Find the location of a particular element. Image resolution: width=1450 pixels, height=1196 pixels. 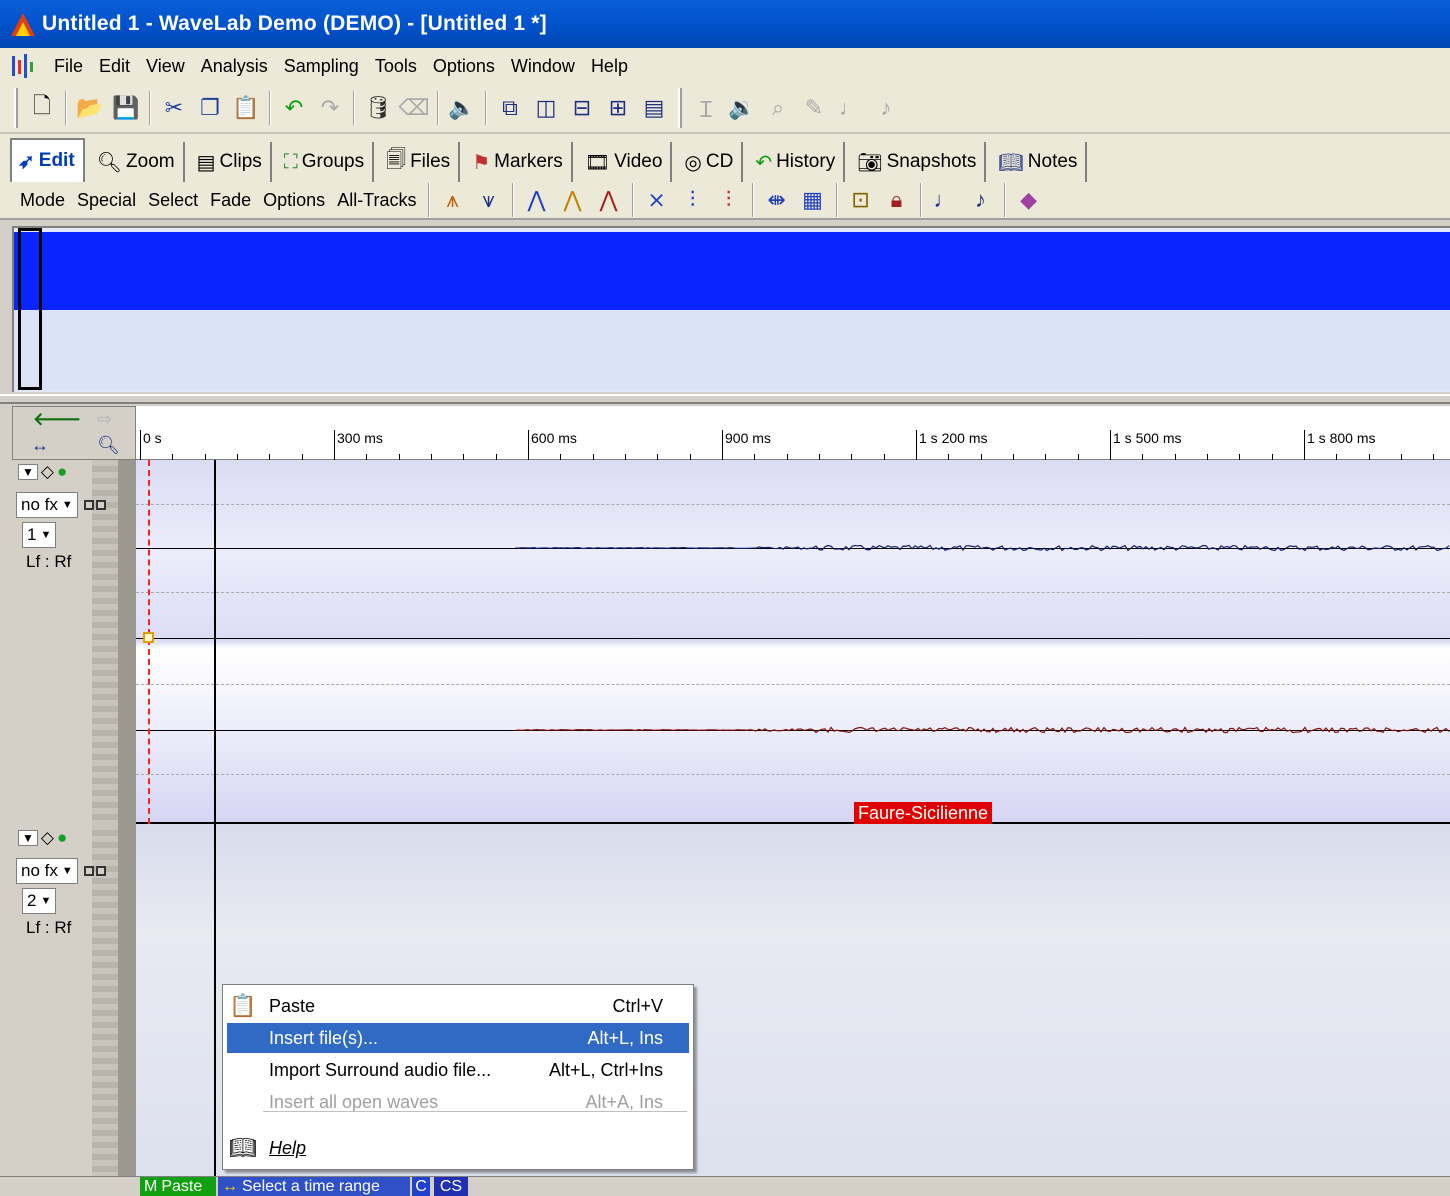

menu-view: View is located at coordinates (165, 66).